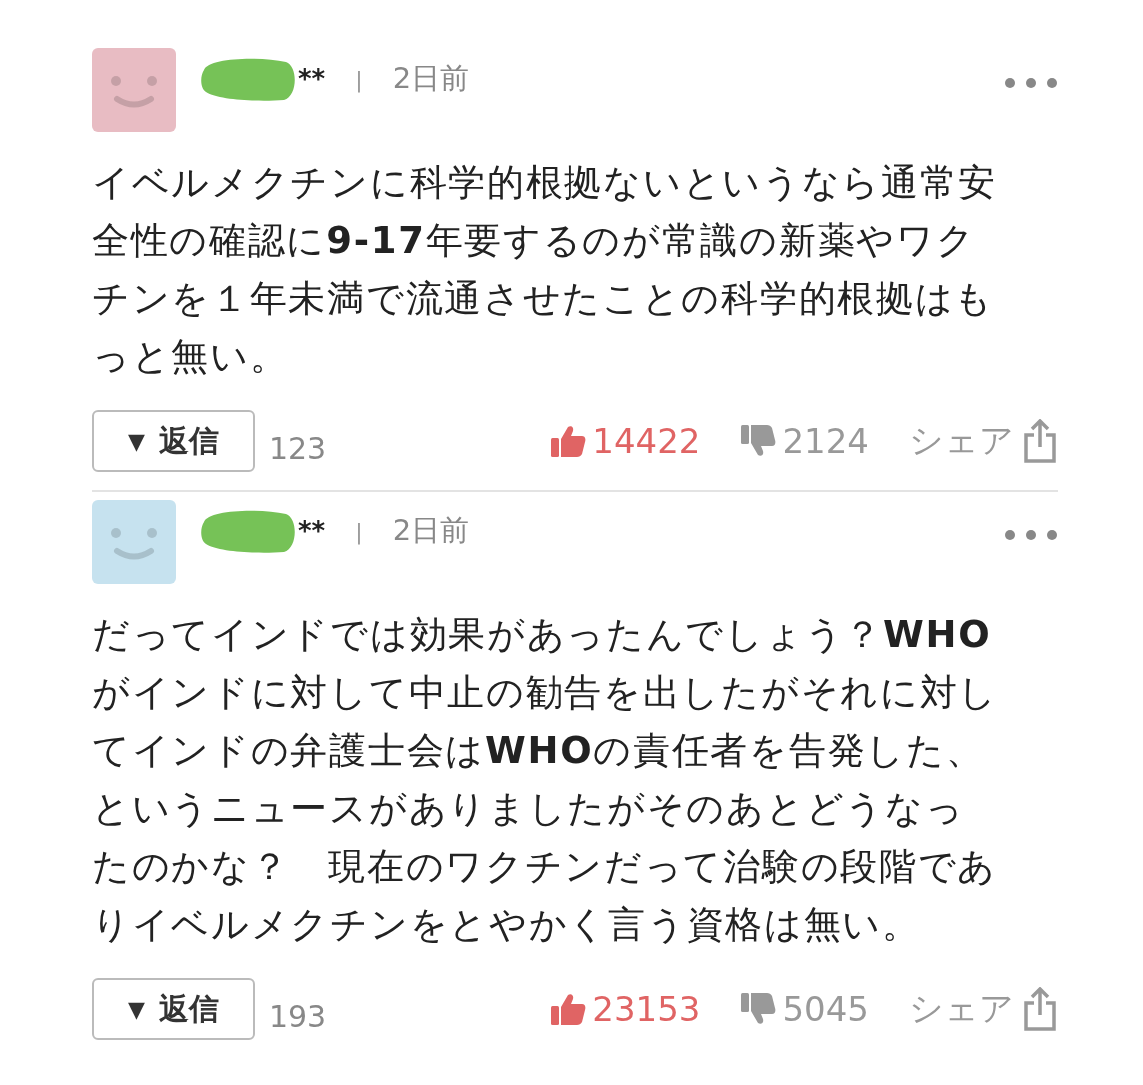 This screenshot has width=1143, height=1085. Describe the element at coordinates (297, 448) in the screenshot. I see `reply-count: 123` at that location.